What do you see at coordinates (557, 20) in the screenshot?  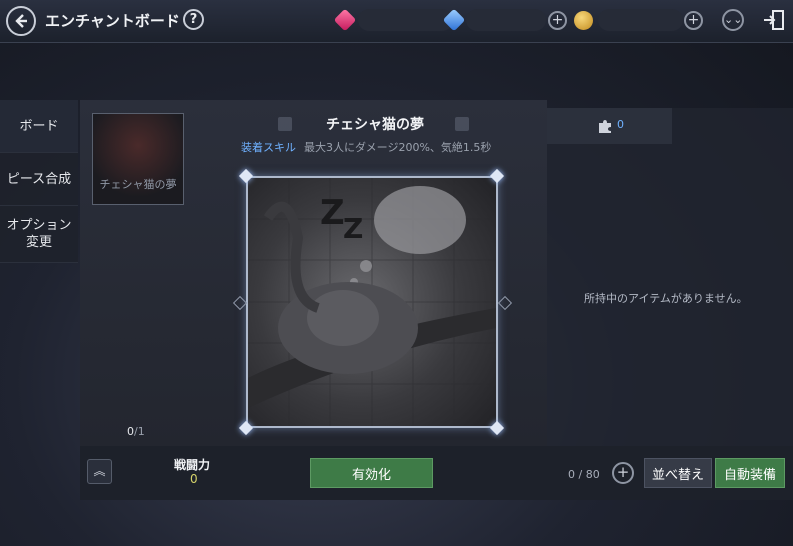 I see `add-gem-button: +` at bounding box center [557, 20].